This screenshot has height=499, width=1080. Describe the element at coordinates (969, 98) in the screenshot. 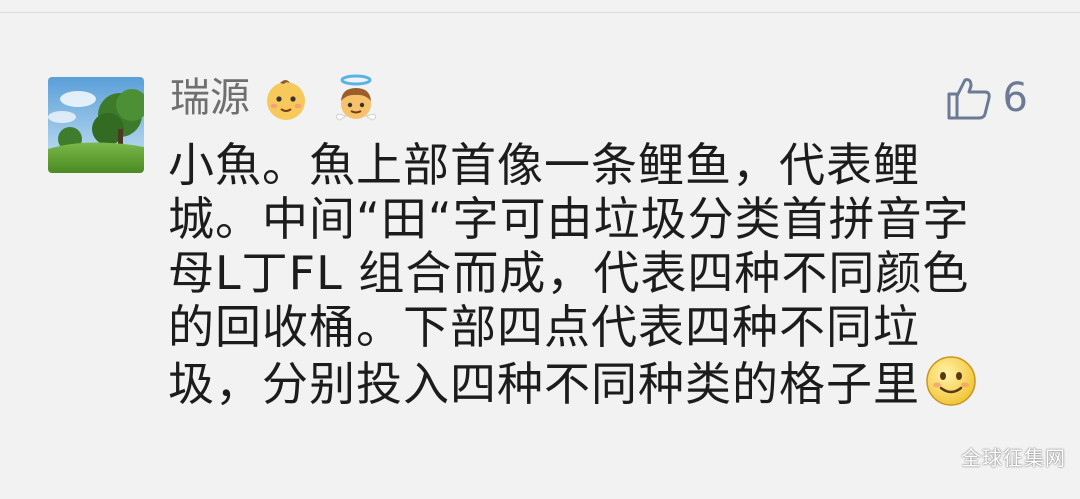

I see `thumbs-up-icon` at that location.